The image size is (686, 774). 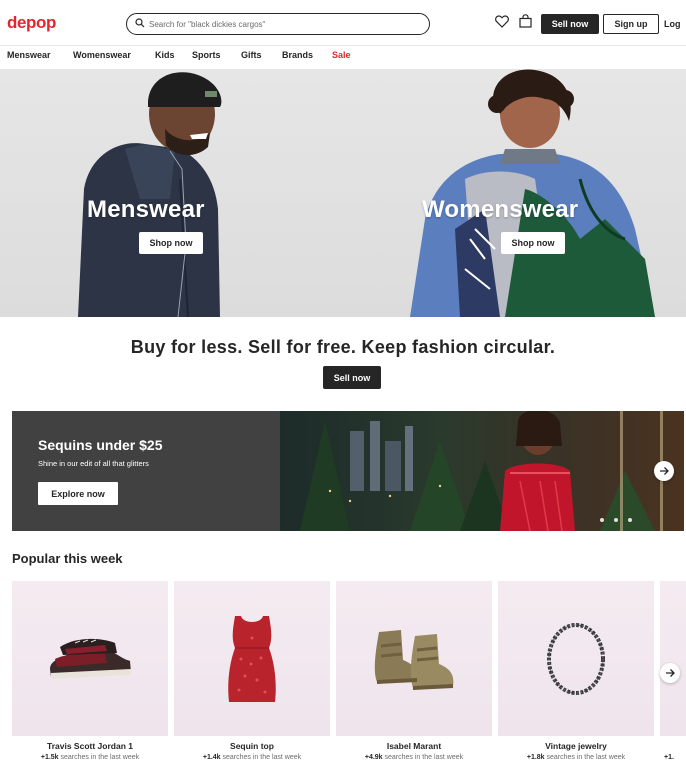 I want to click on sell-now-button: Sell now, so click(x=570, y=24).